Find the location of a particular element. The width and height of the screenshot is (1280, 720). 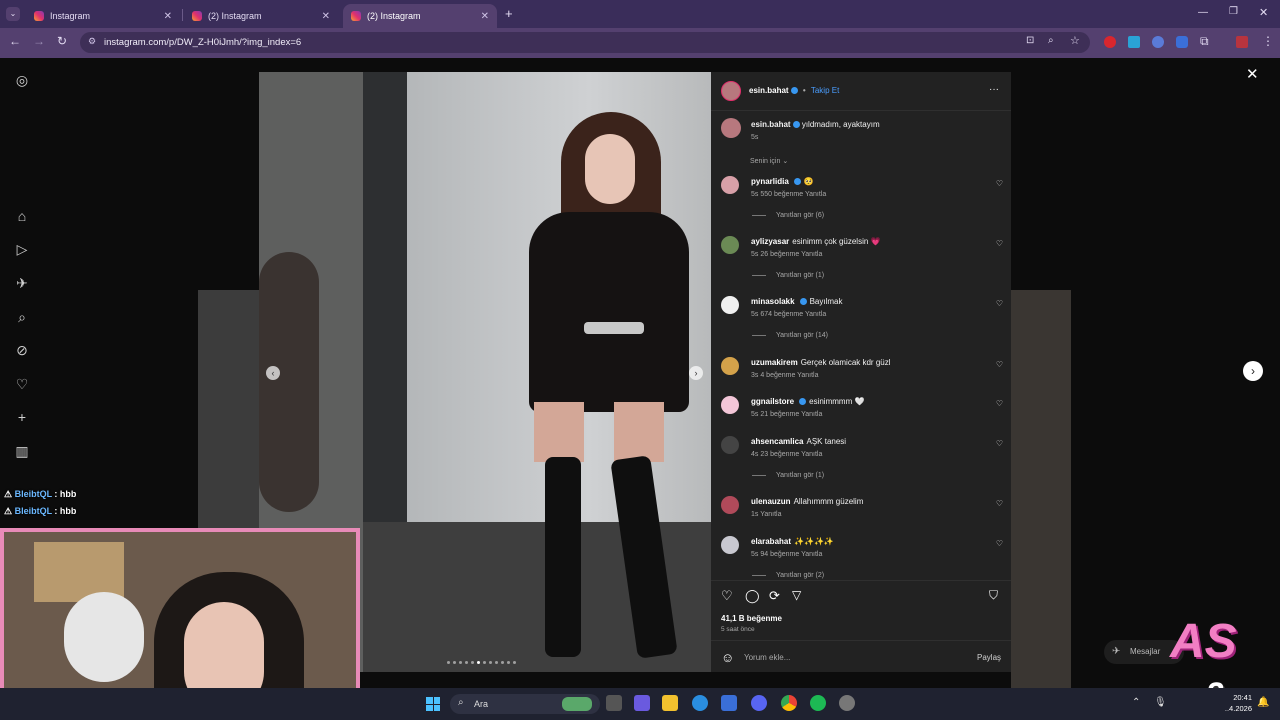

task-view-icon is located at coordinates (614, 703).